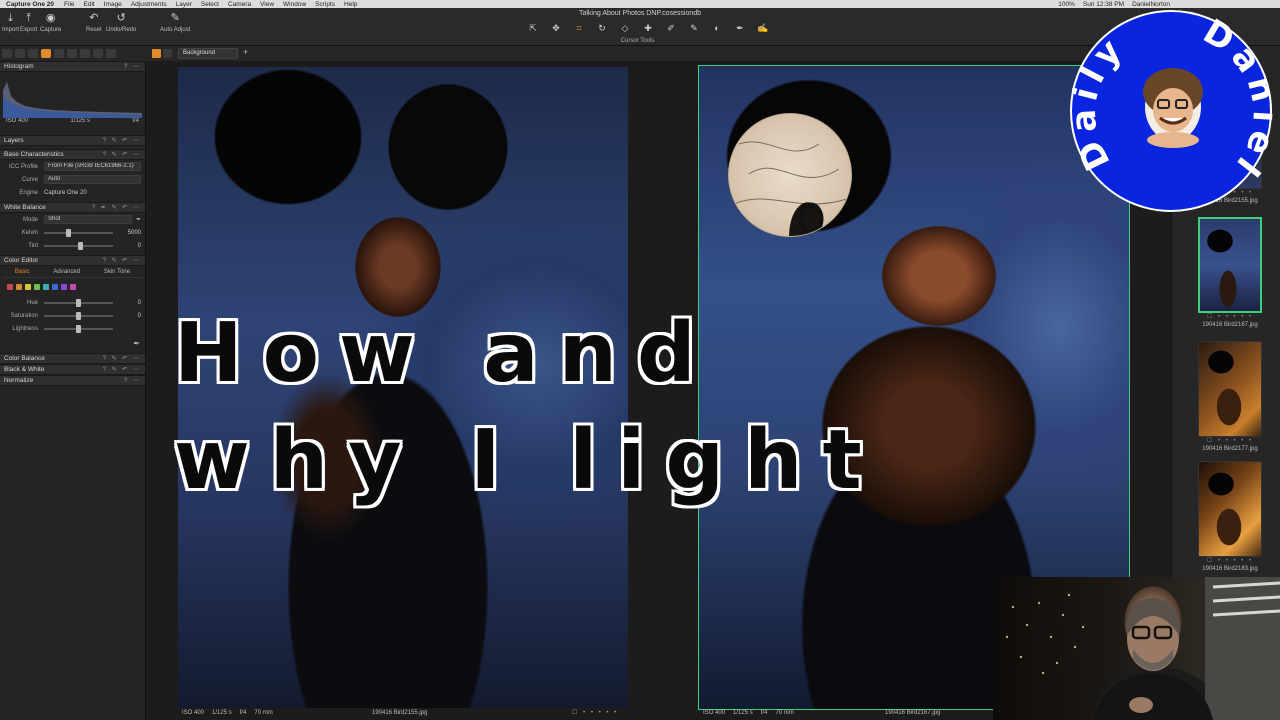  I want to click on menu-scripts: Scripts, so click(325, 4).